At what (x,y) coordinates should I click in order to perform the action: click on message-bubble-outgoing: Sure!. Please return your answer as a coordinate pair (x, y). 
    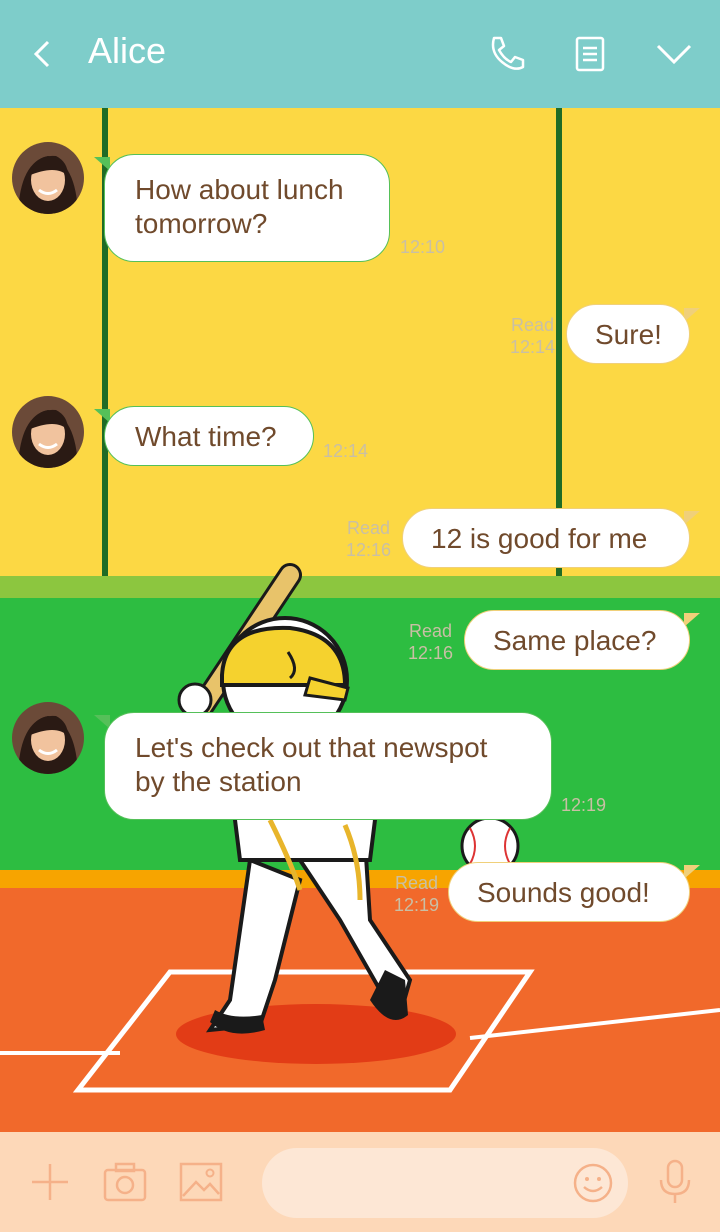
    Looking at the image, I should click on (628, 334).